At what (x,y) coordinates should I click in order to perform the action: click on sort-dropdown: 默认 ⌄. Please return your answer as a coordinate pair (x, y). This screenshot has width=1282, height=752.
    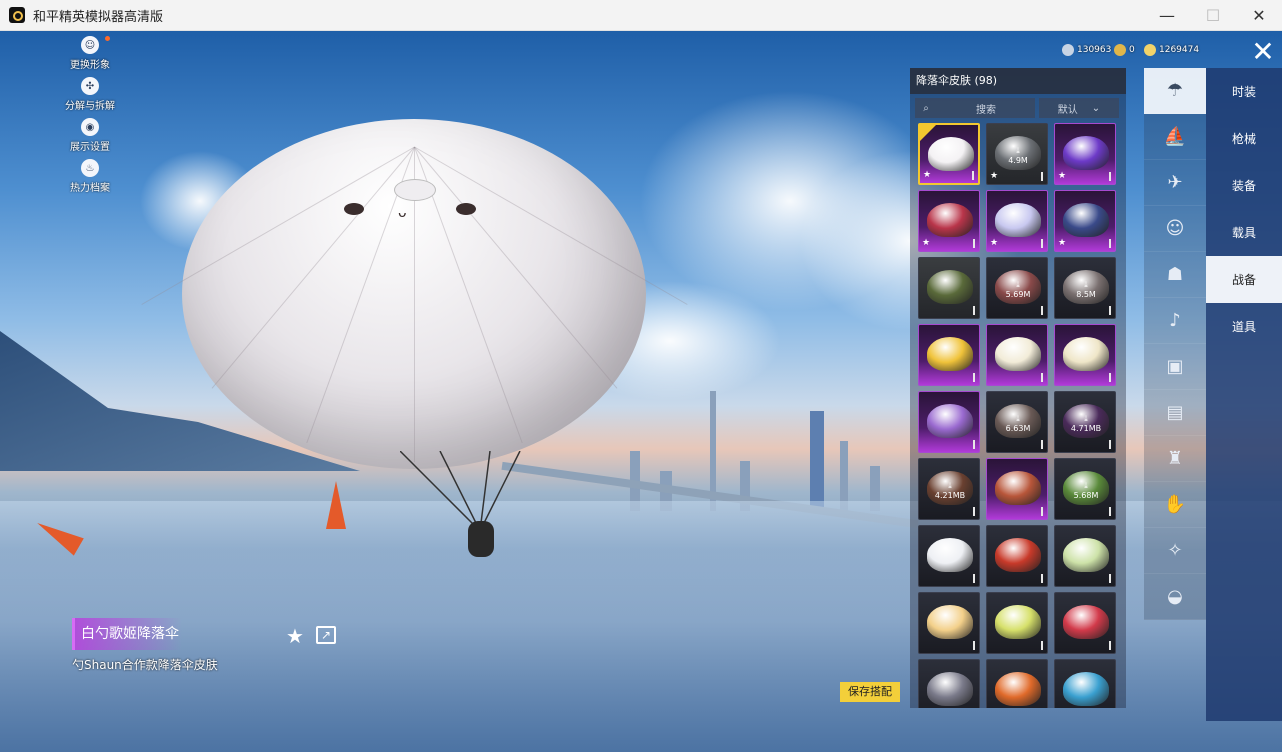
    Looking at the image, I should click on (1079, 108).